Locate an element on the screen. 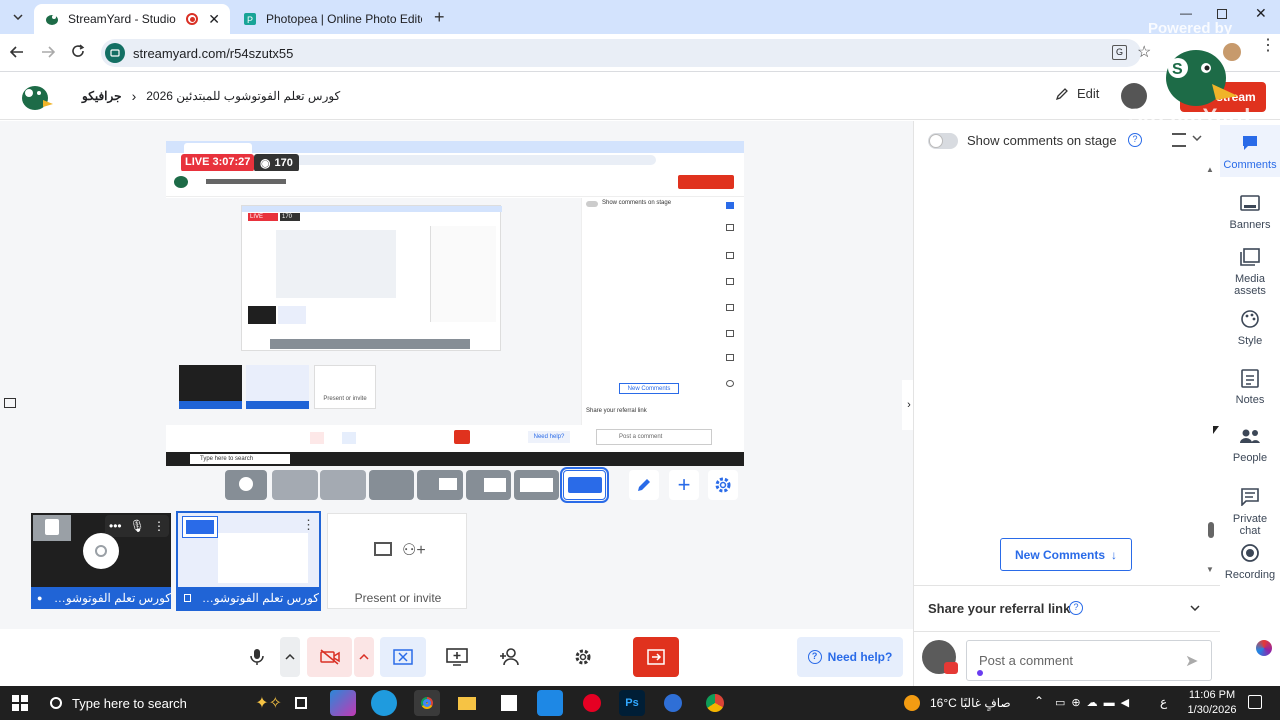 The width and height of the screenshot is (1280, 720). edit-layout-button is located at coordinates (644, 485).